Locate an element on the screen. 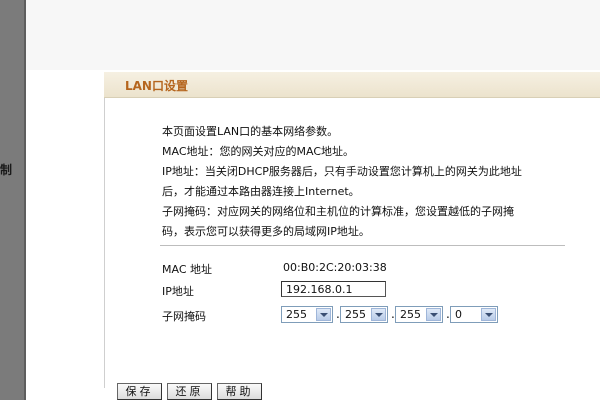 The height and width of the screenshot is (400, 600). sidebar is located at coordinates (13, 200).